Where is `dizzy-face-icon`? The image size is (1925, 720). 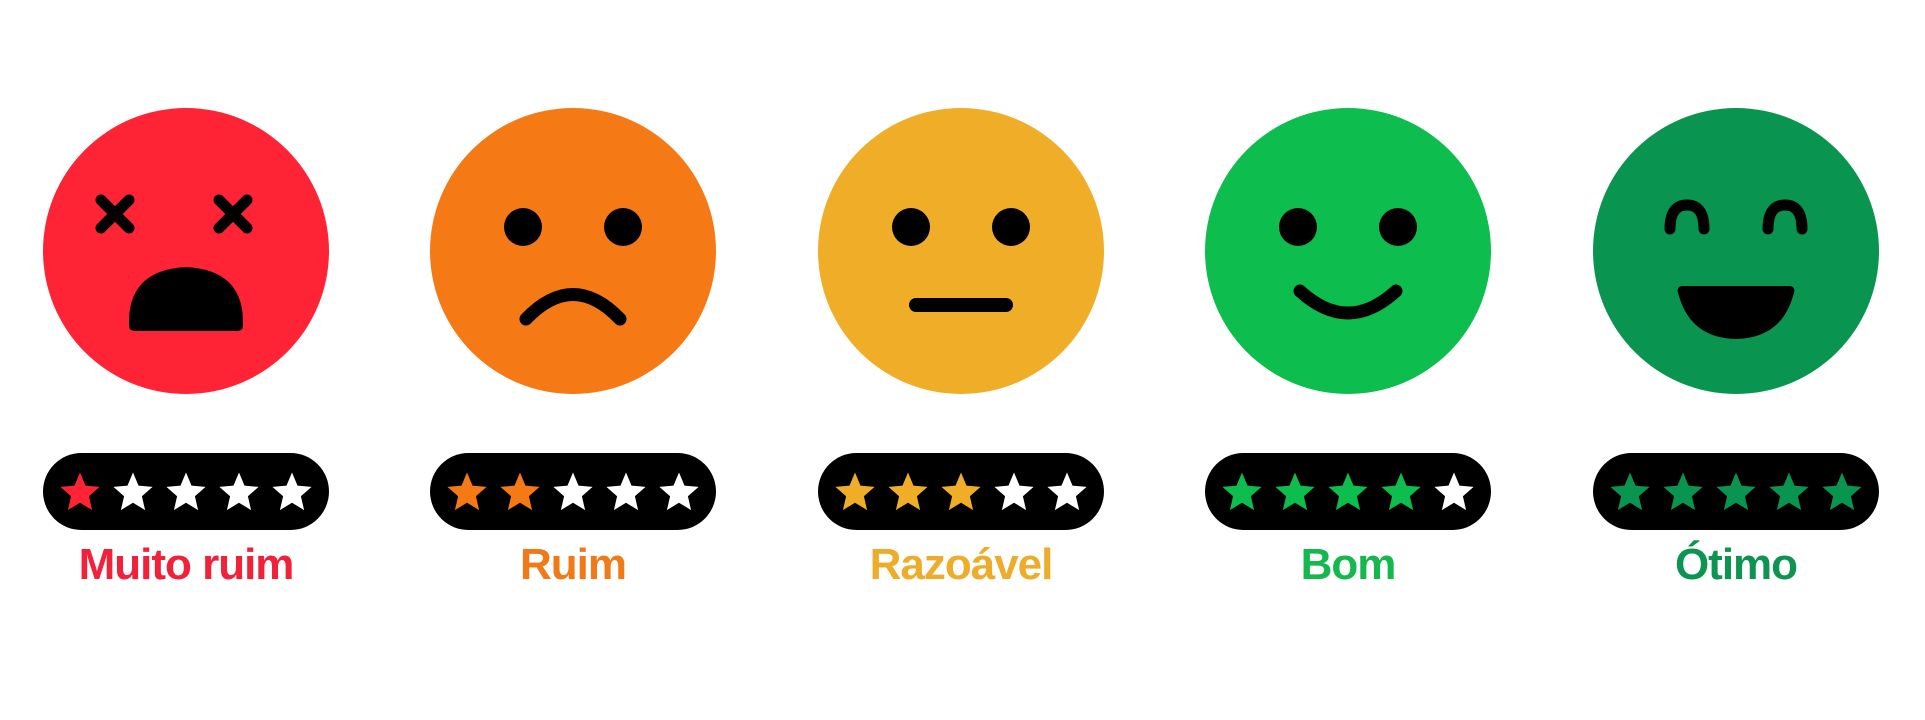
dizzy-face-icon is located at coordinates (186, 251).